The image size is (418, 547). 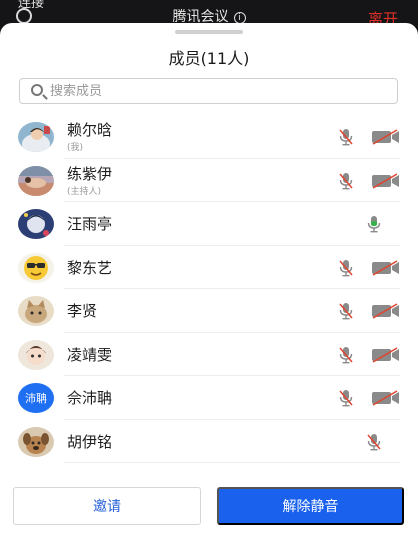 What do you see at coordinates (209, 137) in the screenshot?
I see `member-row: 赖尔晗 (我)` at bounding box center [209, 137].